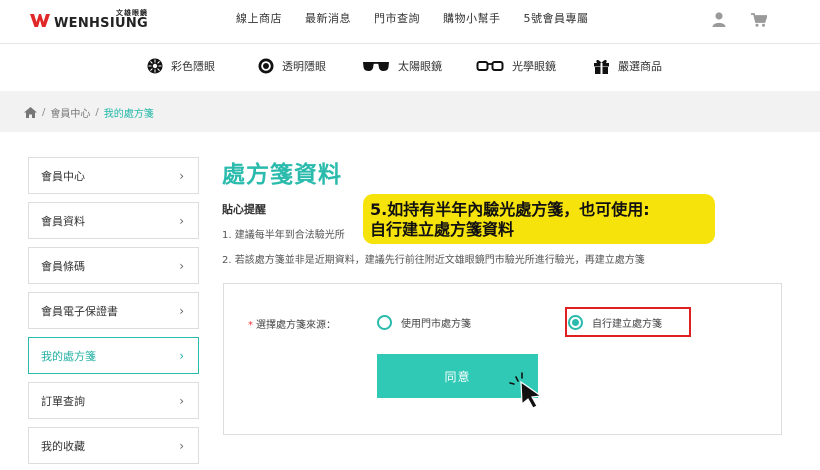 This screenshot has width=820, height=470. Describe the element at coordinates (397, 18) in the screenshot. I see `top-nav-store-locator: 門市查詢` at that location.